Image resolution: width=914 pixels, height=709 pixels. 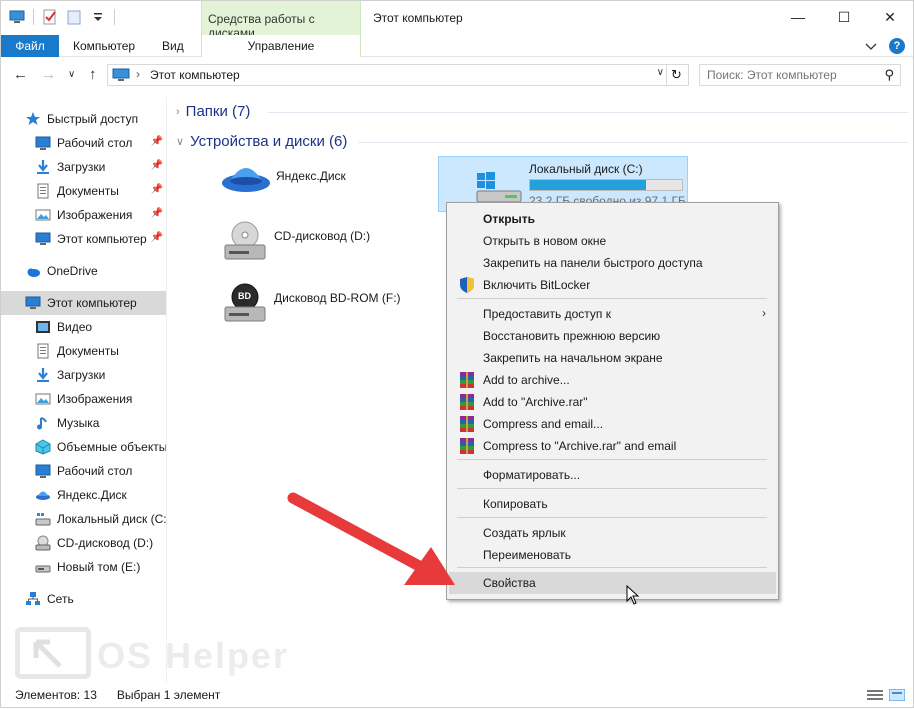 I want to click on sidebar-item: Новый том (E:), so click(x=83, y=567).